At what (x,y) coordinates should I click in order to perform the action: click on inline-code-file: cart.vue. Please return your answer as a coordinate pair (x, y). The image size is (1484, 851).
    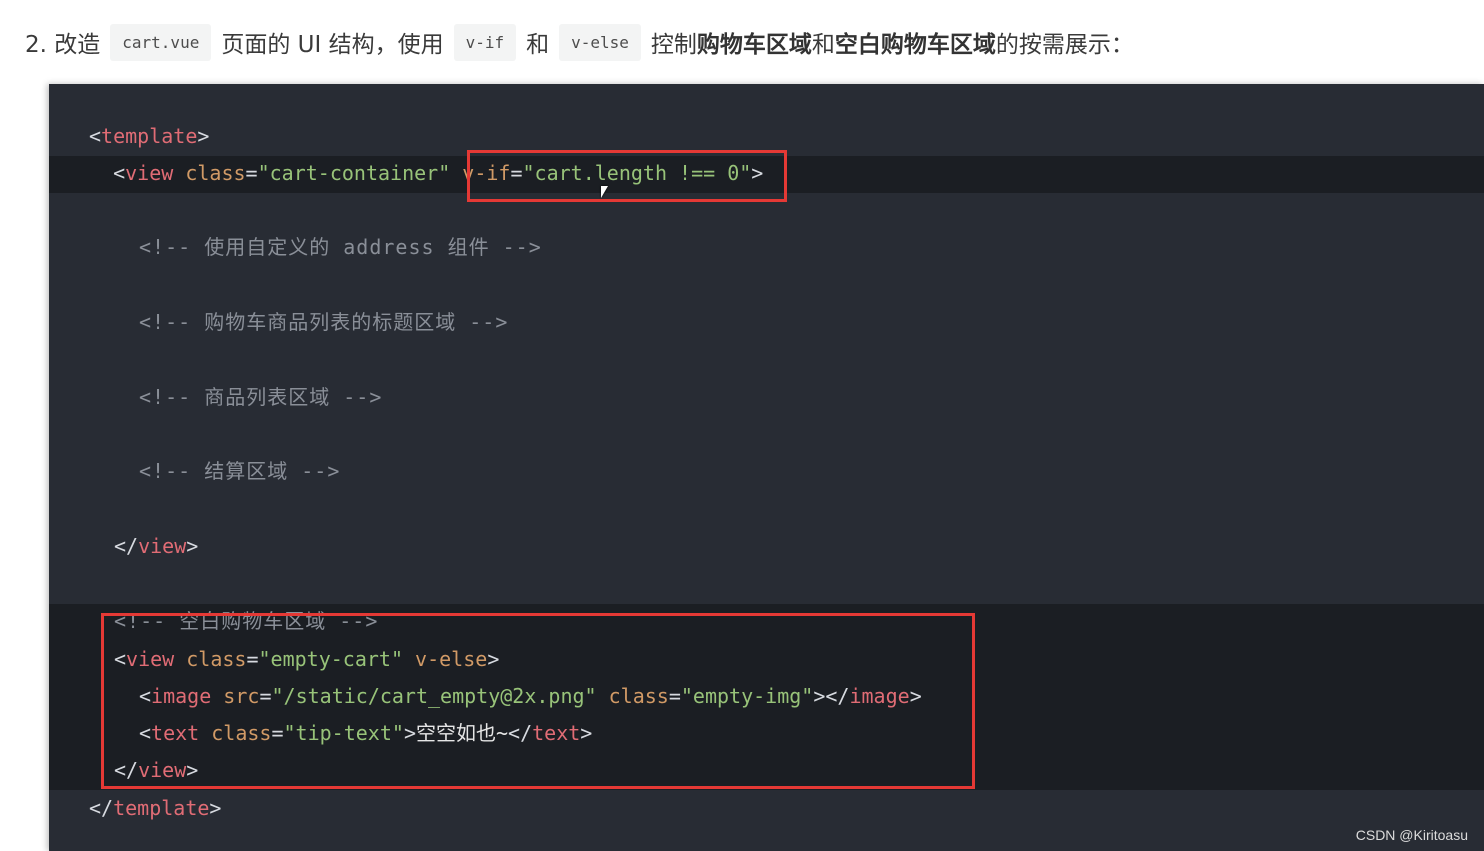
    Looking at the image, I should click on (161, 42).